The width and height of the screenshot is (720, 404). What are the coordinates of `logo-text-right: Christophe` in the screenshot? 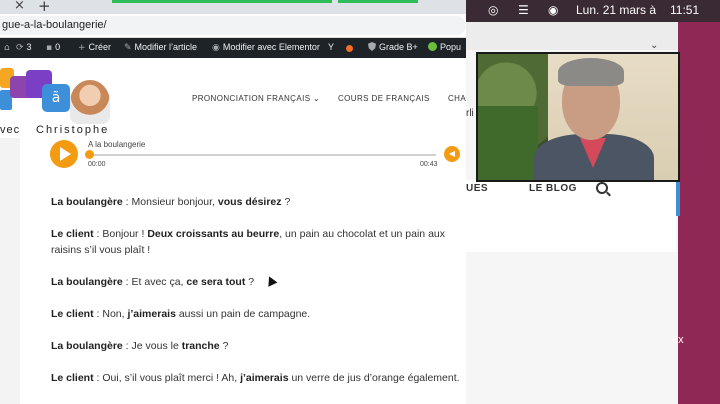 It's located at (73, 130).